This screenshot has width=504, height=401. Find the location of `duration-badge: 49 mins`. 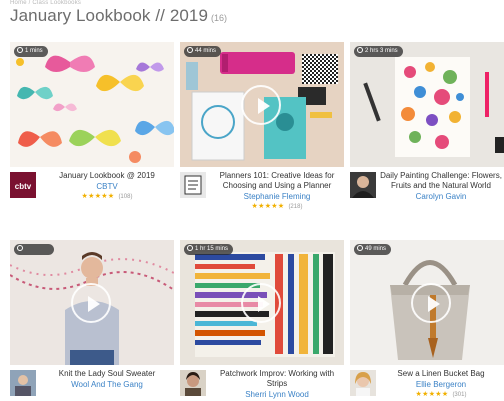

duration-badge: 49 mins is located at coordinates (373, 249).